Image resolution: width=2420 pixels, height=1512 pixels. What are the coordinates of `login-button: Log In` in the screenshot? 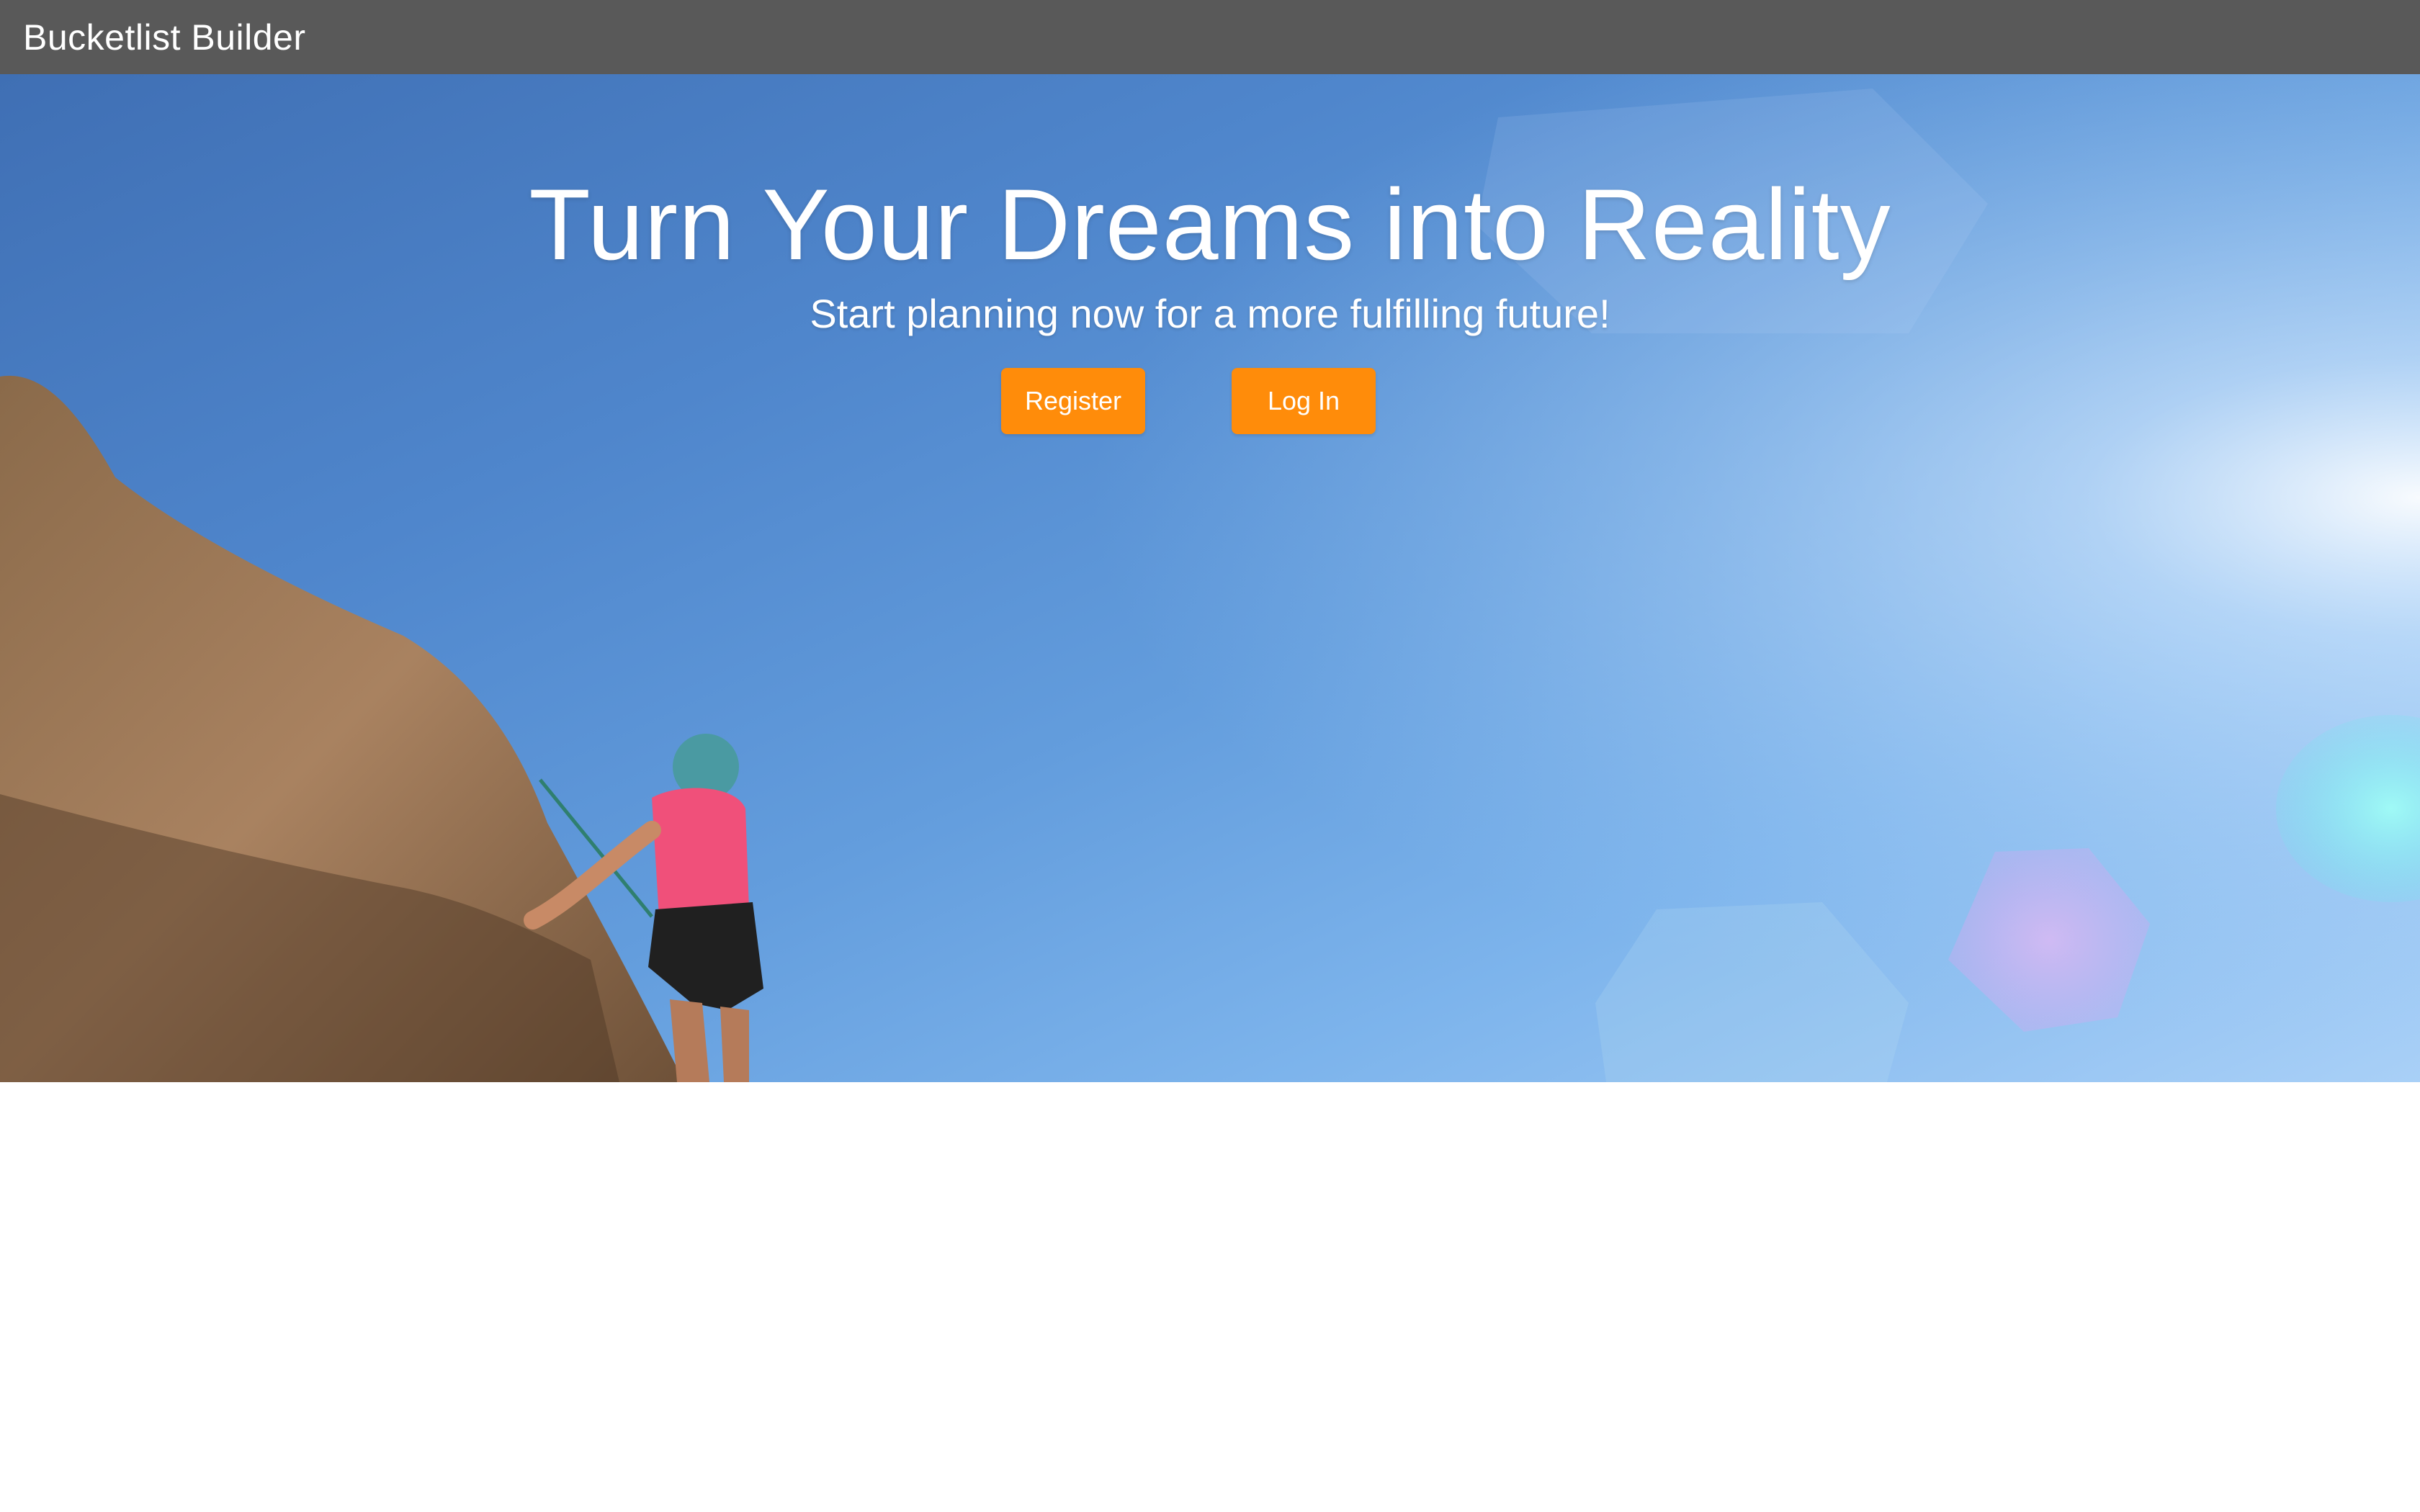 It's located at (1304, 401).